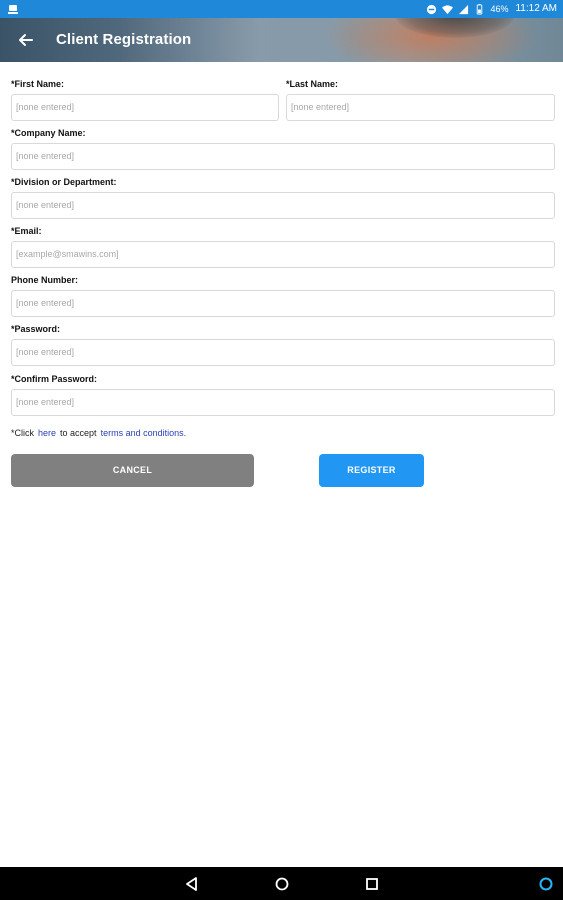 The height and width of the screenshot is (900, 563). What do you see at coordinates (36, 329) in the screenshot?
I see `password-label: *Password:` at bounding box center [36, 329].